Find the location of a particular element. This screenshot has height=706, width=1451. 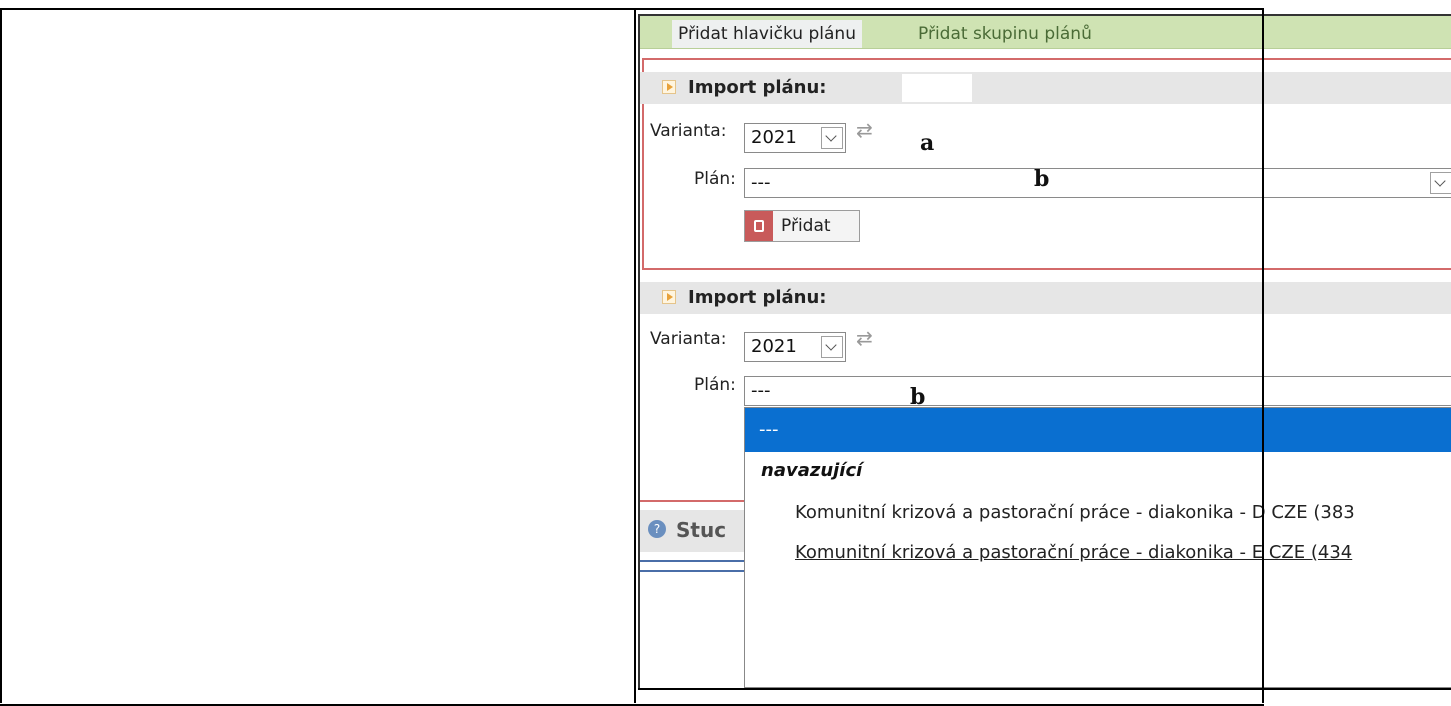

table-column-divider is located at coordinates (635, 355).